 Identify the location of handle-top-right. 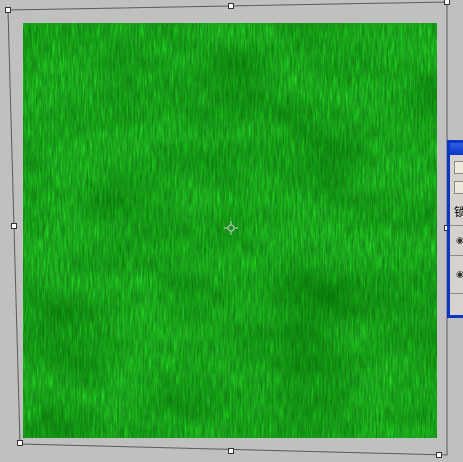
(447, 2).